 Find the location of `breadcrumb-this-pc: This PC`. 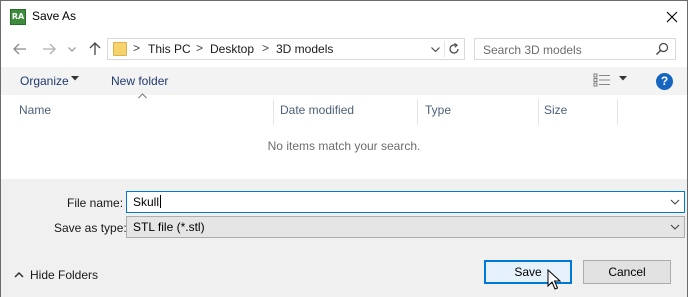

breadcrumb-this-pc: This PC is located at coordinates (169, 49).